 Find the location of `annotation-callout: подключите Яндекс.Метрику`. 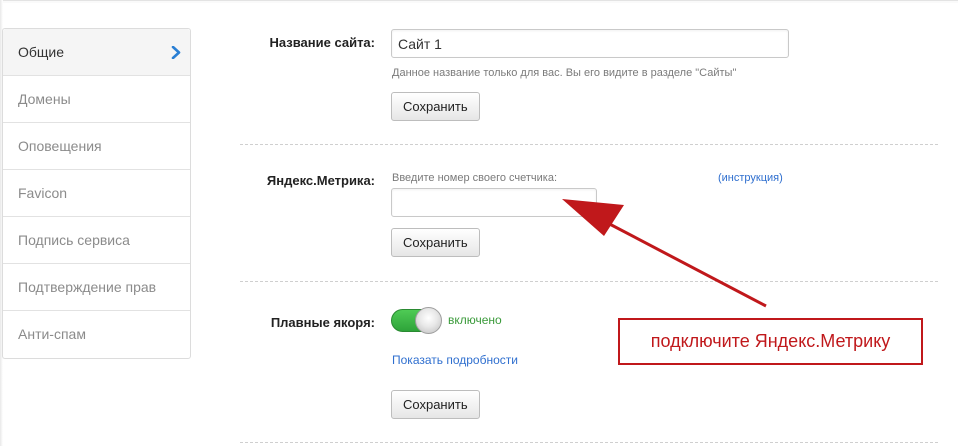

annotation-callout: подключите Яндекс.Метрику is located at coordinates (770, 341).